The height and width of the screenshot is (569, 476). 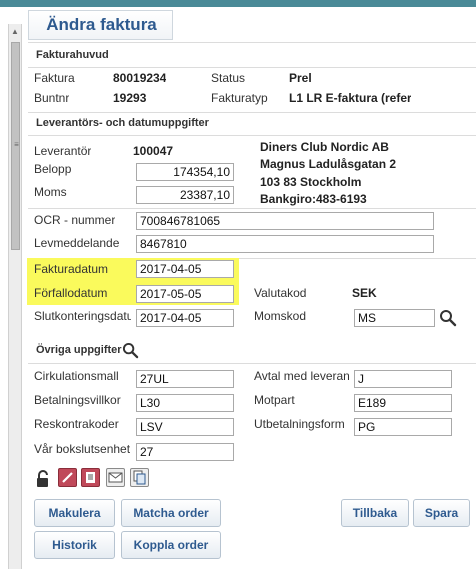 I want to click on copy-document-icon, so click(x=139, y=477).